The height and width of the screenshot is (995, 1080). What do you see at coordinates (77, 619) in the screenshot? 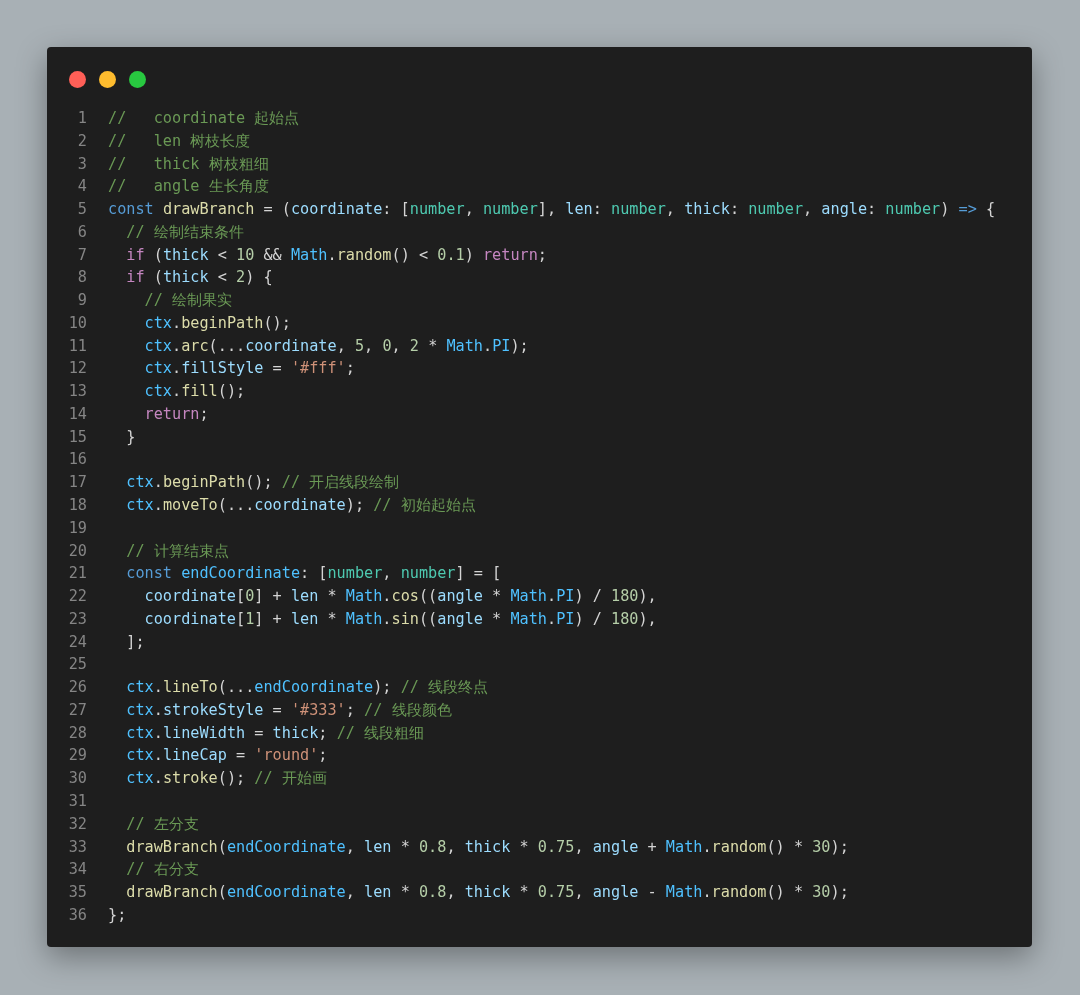
I see `line-number: 23` at bounding box center [77, 619].